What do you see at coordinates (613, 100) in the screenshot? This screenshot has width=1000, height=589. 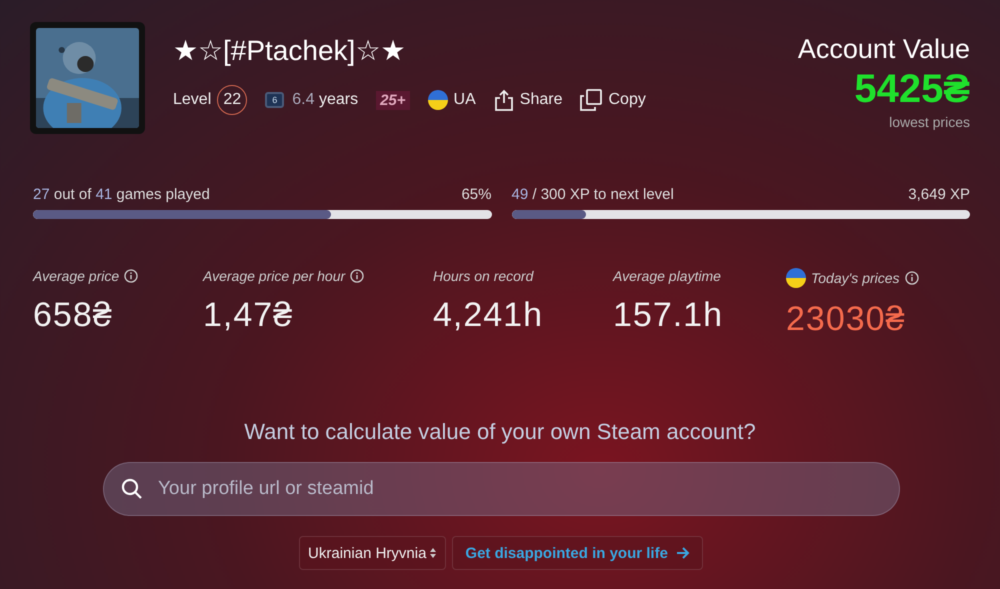 I see `copy-button: Copy` at bounding box center [613, 100].